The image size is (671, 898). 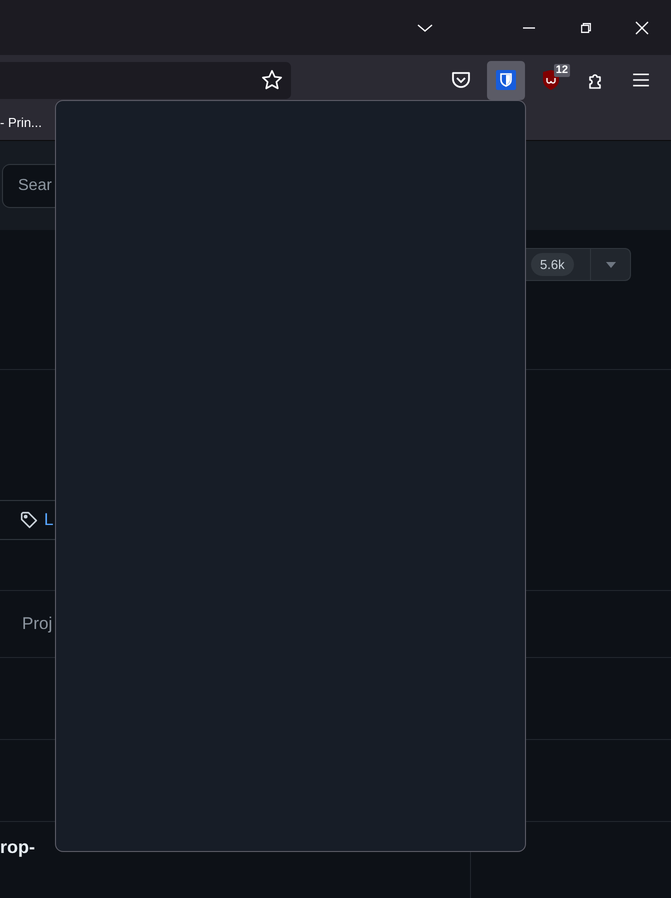 I want to click on nav-tab: Proj, so click(x=37, y=624).